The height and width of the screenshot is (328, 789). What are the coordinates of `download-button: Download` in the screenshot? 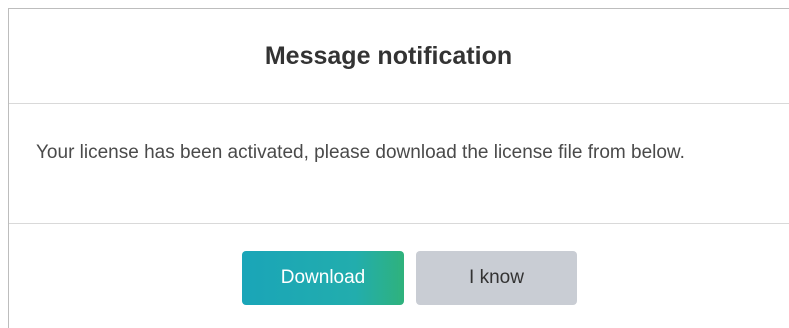 It's located at (323, 278).